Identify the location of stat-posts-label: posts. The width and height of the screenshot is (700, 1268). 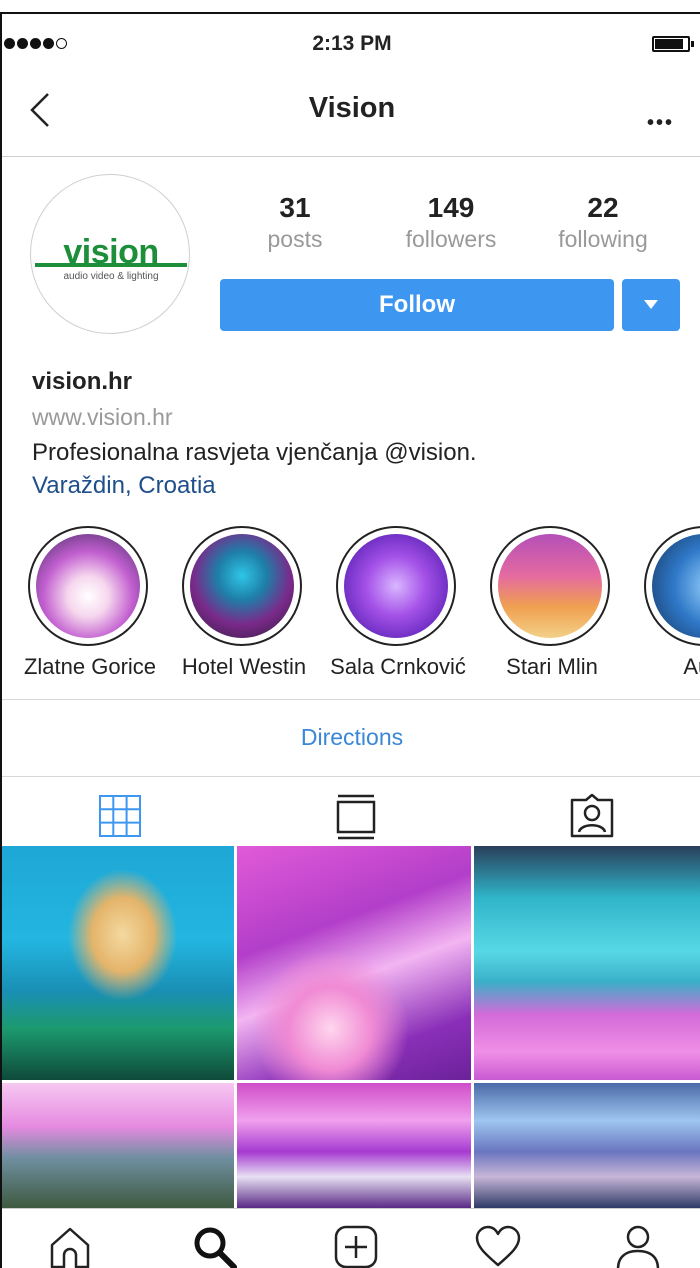
(295, 239).